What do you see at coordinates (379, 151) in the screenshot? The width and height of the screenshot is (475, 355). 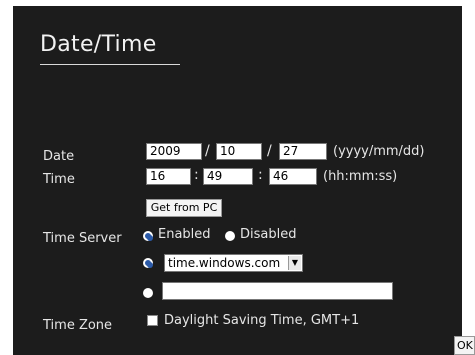 I see `date-format-hint: (yyyy/mm/dd)` at bounding box center [379, 151].